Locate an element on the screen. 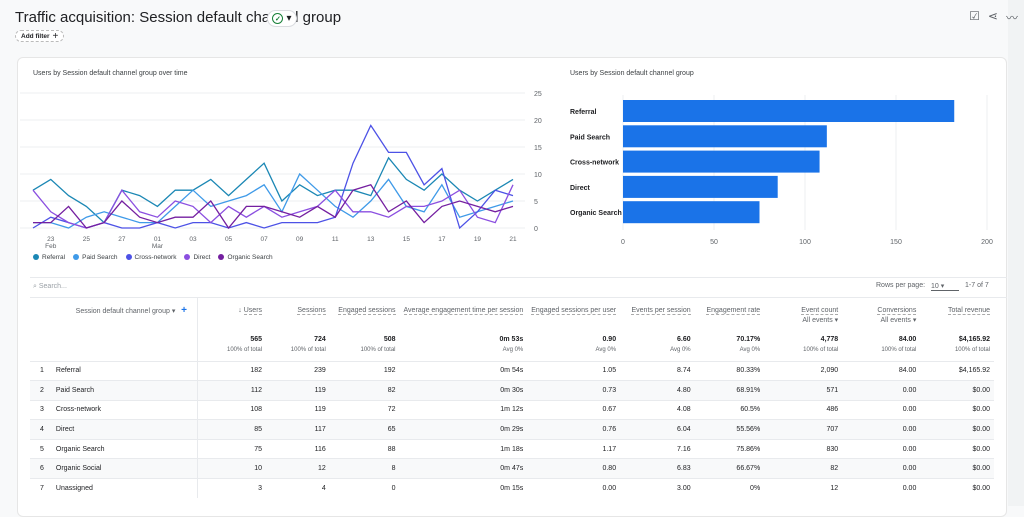 This screenshot has width=1024, height=517. bar-paid-search is located at coordinates (725, 136).